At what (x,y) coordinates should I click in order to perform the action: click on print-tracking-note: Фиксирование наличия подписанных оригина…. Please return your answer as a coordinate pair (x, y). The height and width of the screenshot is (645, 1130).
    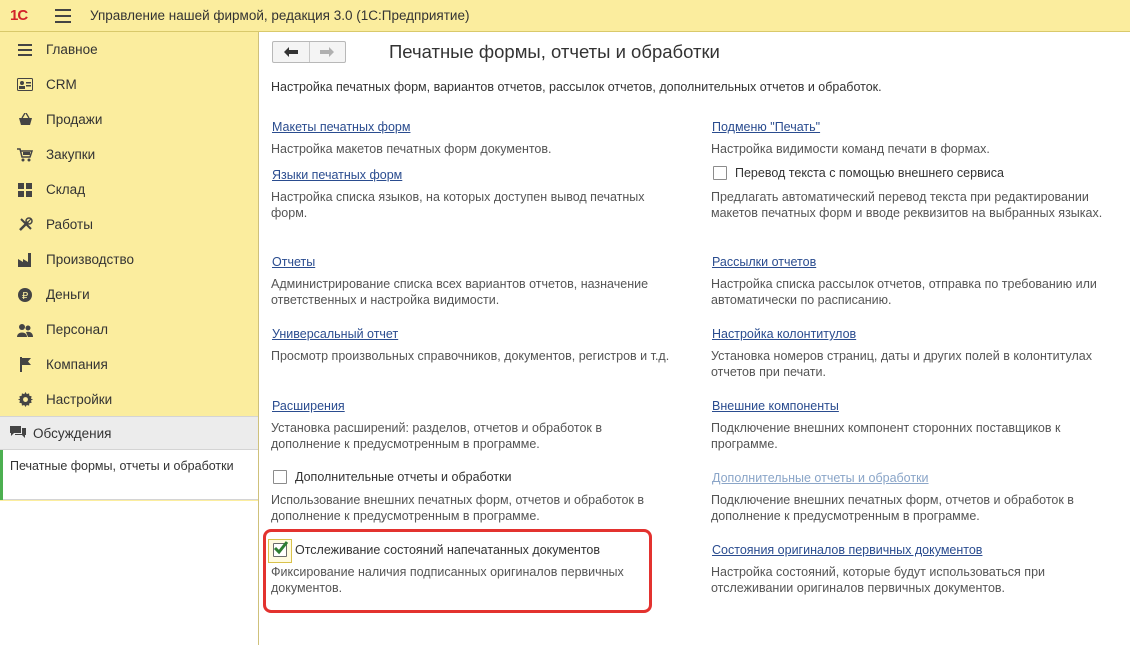
    Looking at the image, I should click on (447, 580).